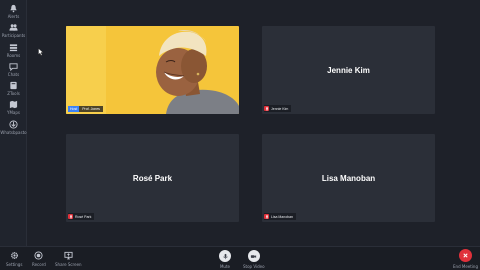  I want to click on sidebar-item-ztools: ZTools, so click(13, 88).